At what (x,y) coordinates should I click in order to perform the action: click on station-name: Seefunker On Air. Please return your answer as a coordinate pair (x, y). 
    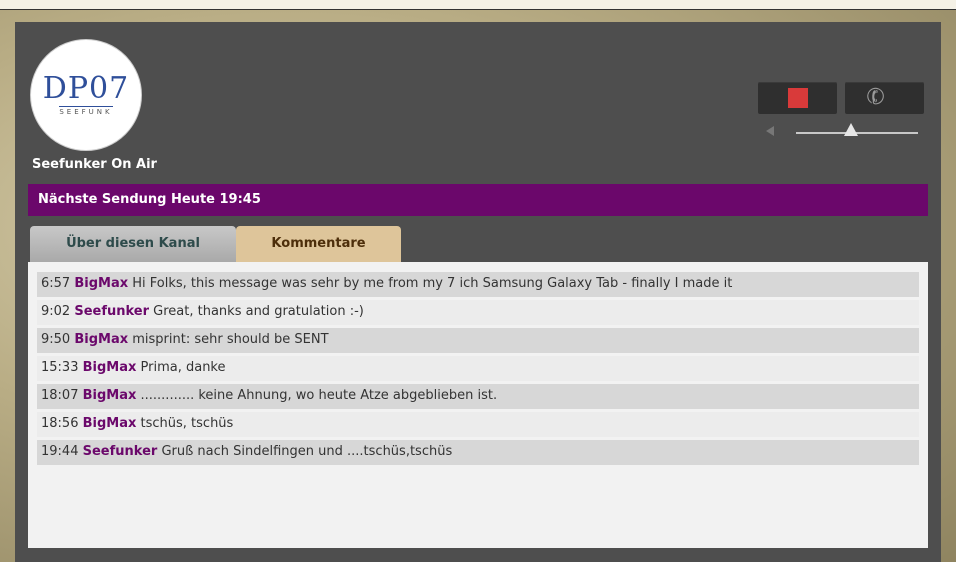
    Looking at the image, I should click on (94, 164).